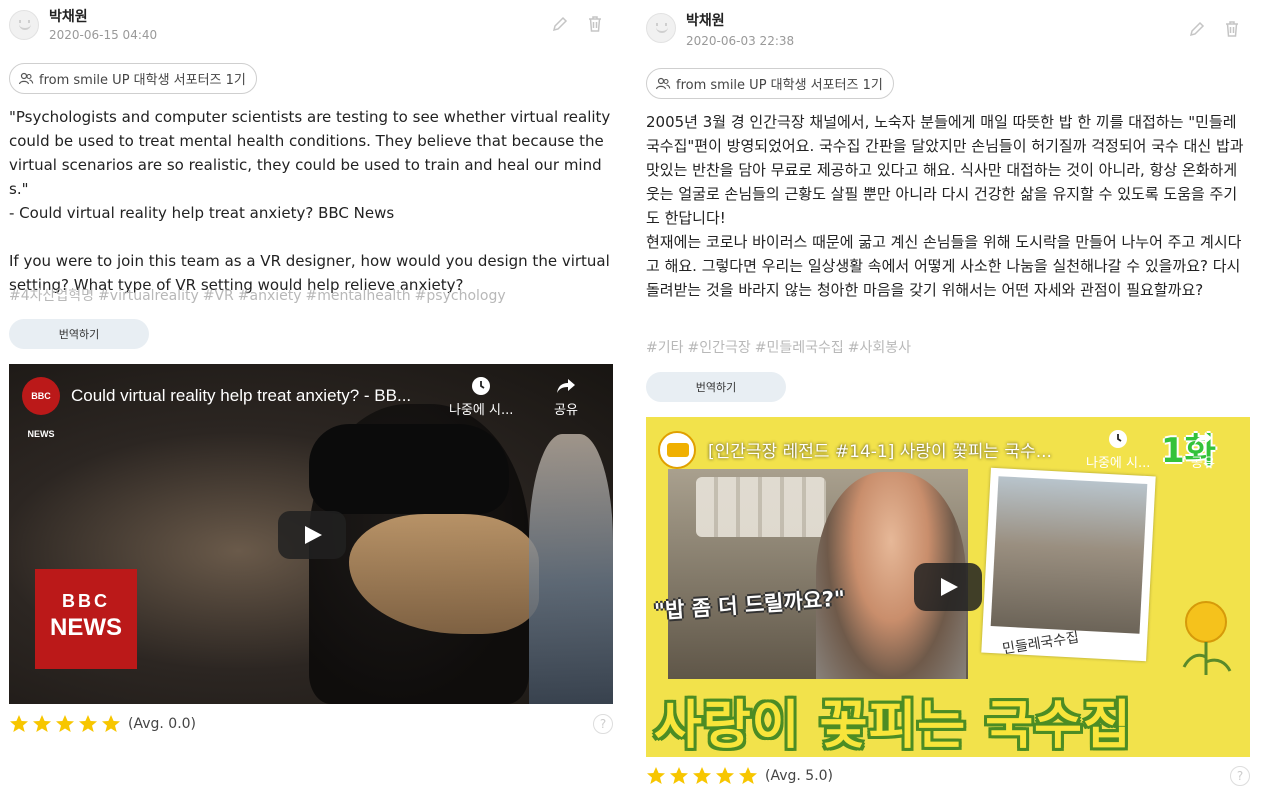 The height and width of the screenshot is (811, 1273). I want to click on tag: #4차산업혁명, so click(51, 296).